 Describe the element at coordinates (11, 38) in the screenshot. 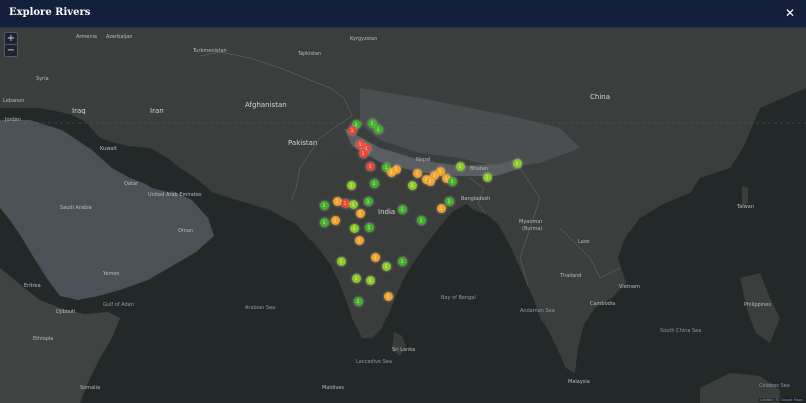

I see `zoom-in-button: +` at that location.